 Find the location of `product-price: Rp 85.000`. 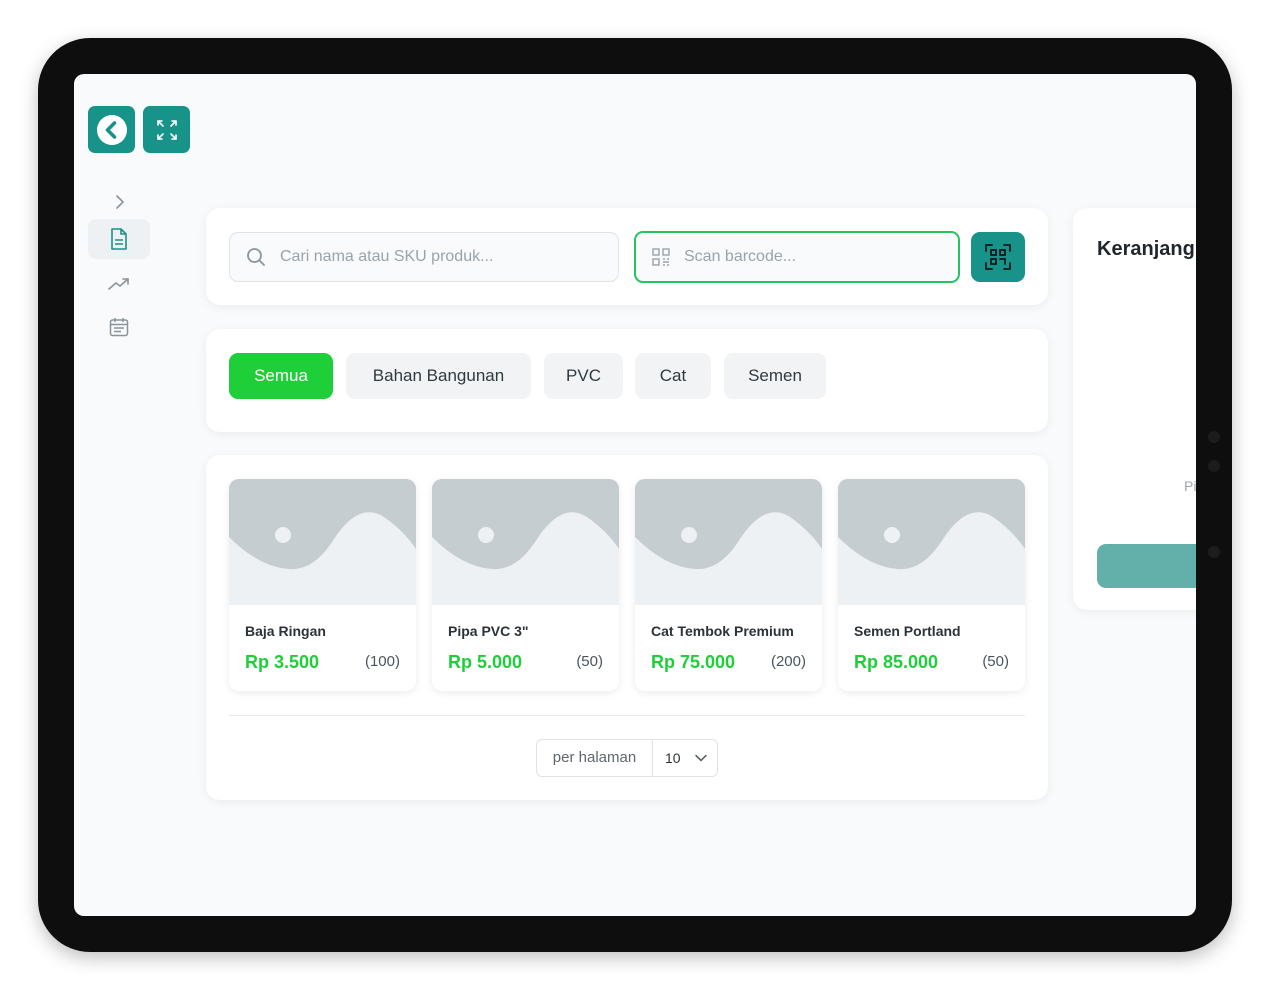

product-price: Rp 85.000 is located at coordinates (896, 662).